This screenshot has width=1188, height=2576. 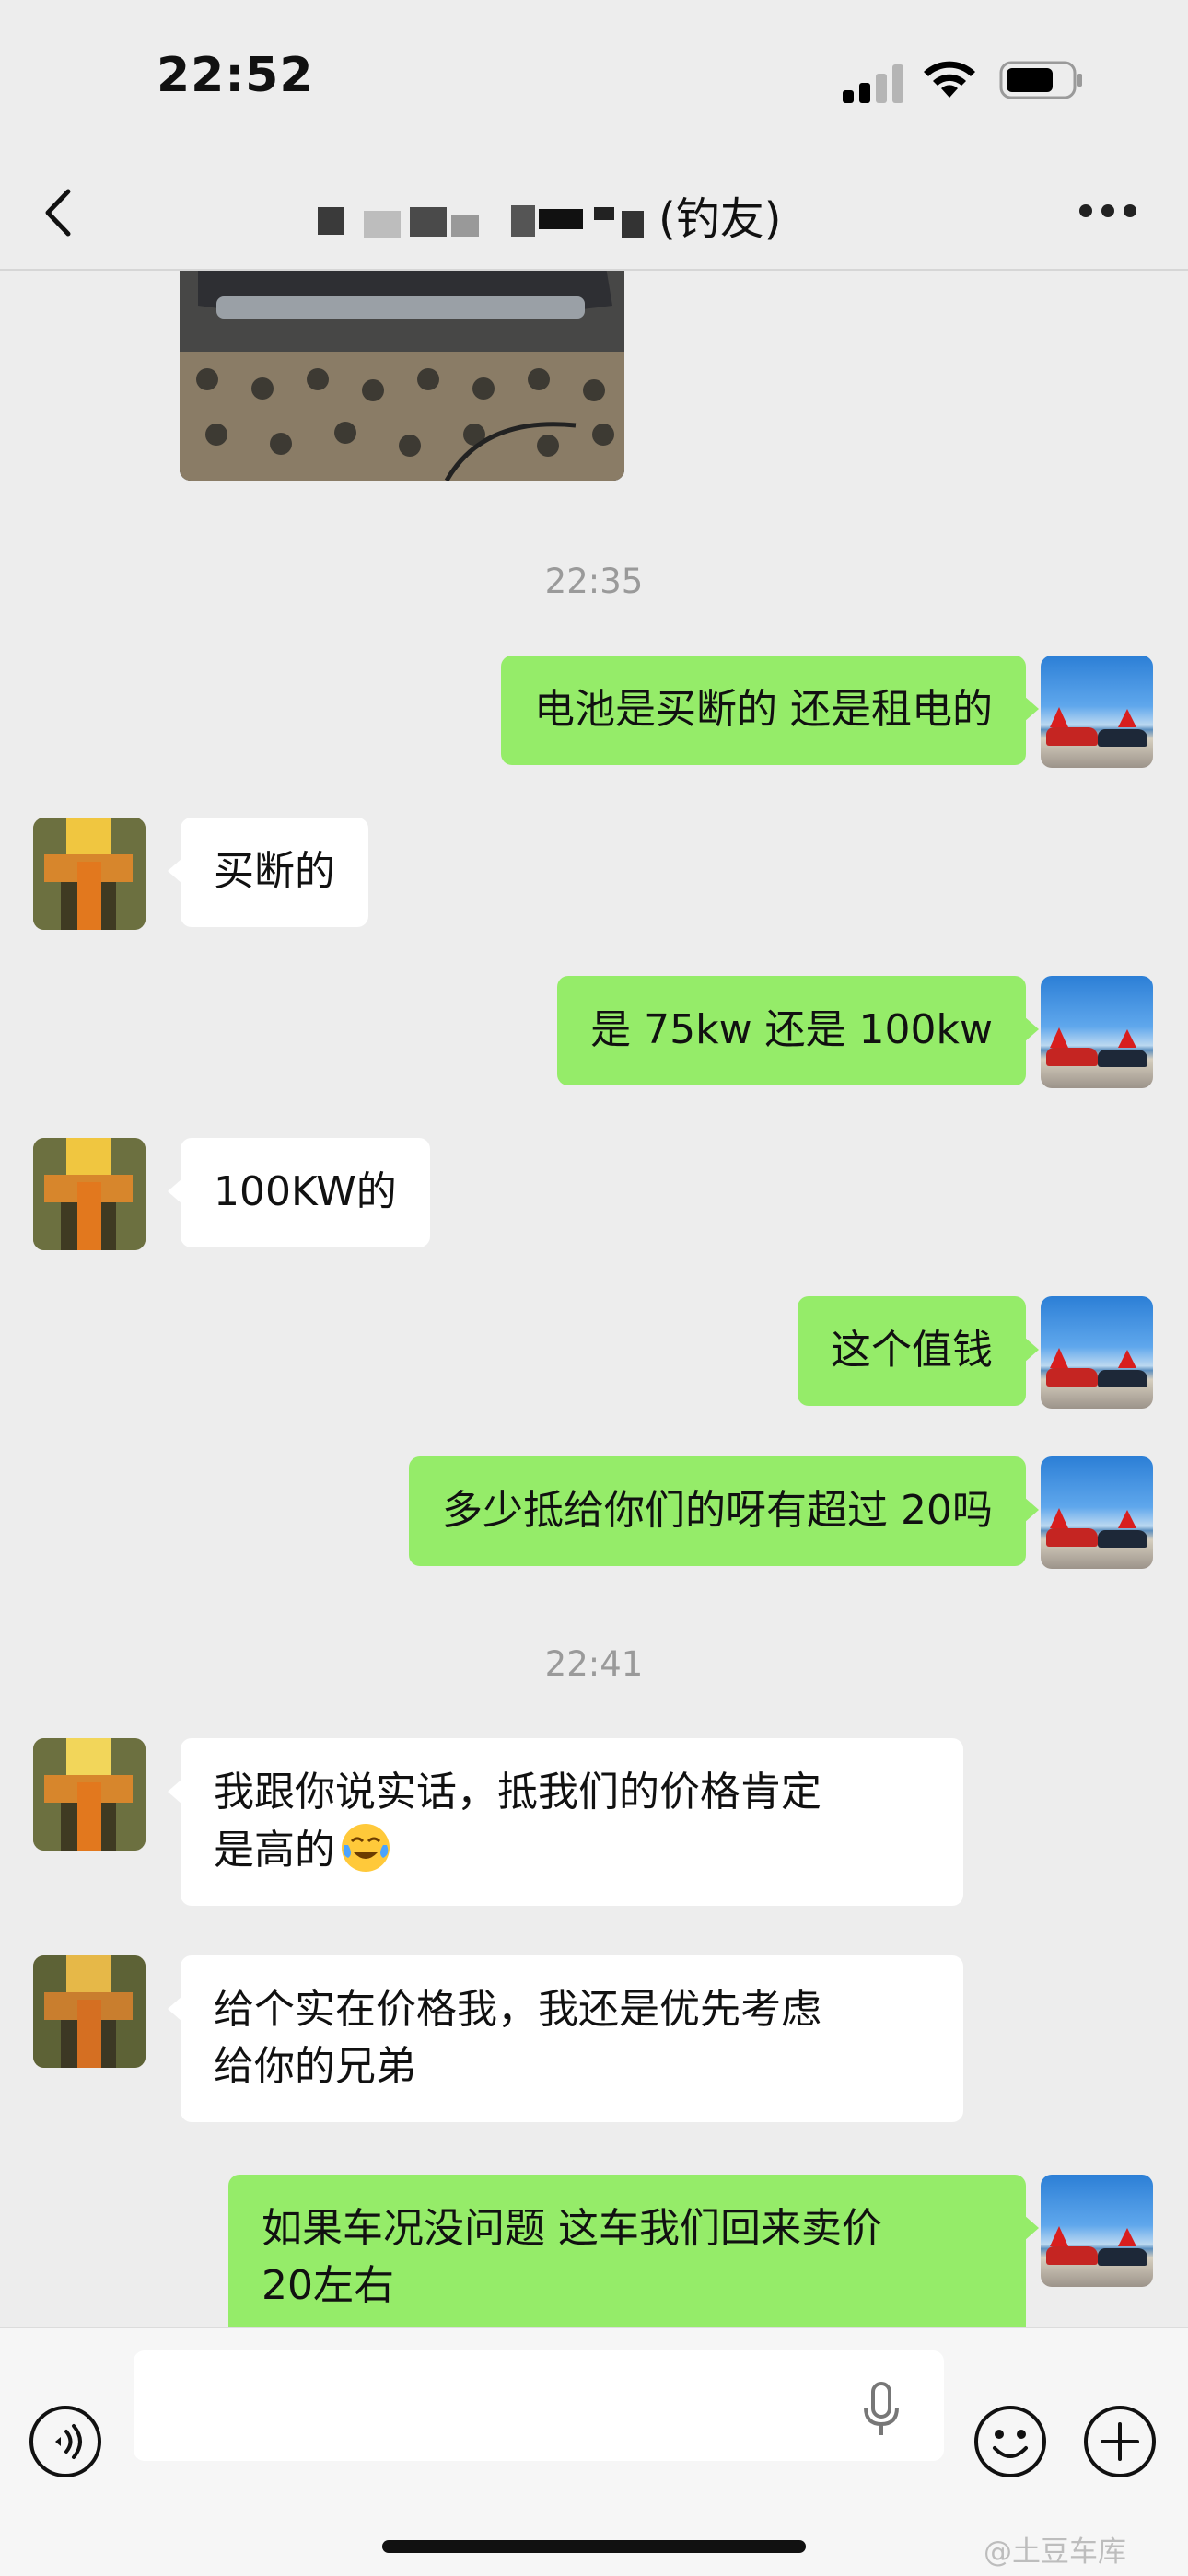 I want to click on mic-icon, so click(x=881, y=2409).